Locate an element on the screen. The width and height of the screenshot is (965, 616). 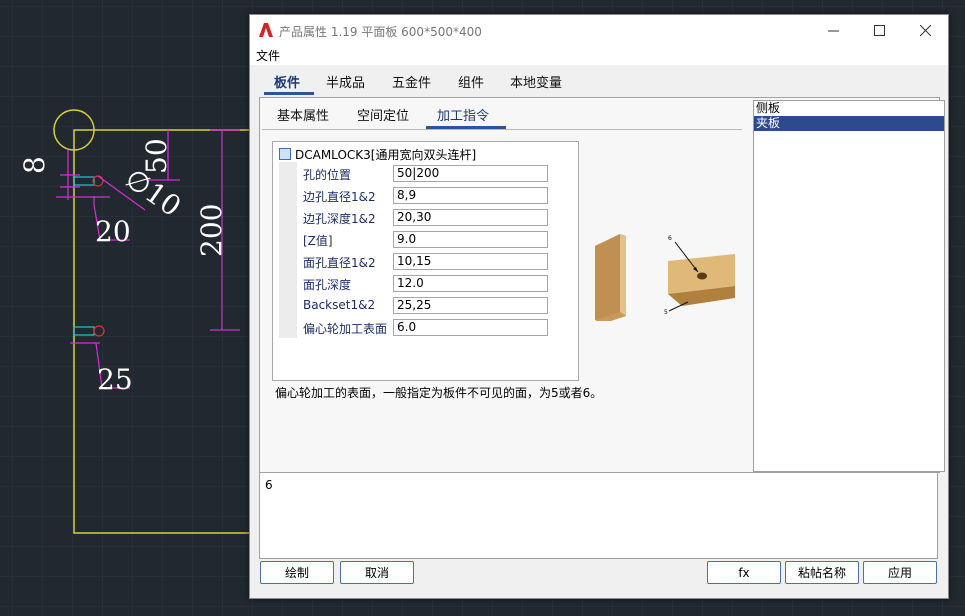
subtab-separator is located at coordinates (502, 129).